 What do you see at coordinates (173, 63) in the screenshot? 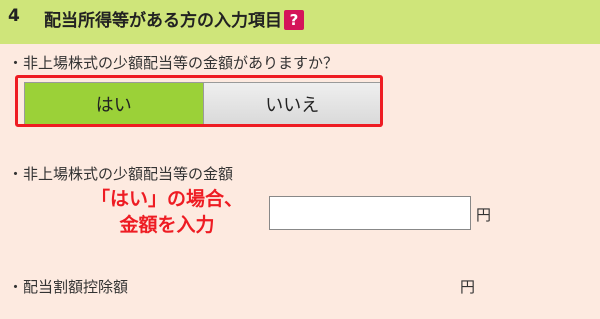
I see `question-small-dividend-exists: ・非上場株式の少額配当等の金額がありますか？` at bounding box center [173, 63].